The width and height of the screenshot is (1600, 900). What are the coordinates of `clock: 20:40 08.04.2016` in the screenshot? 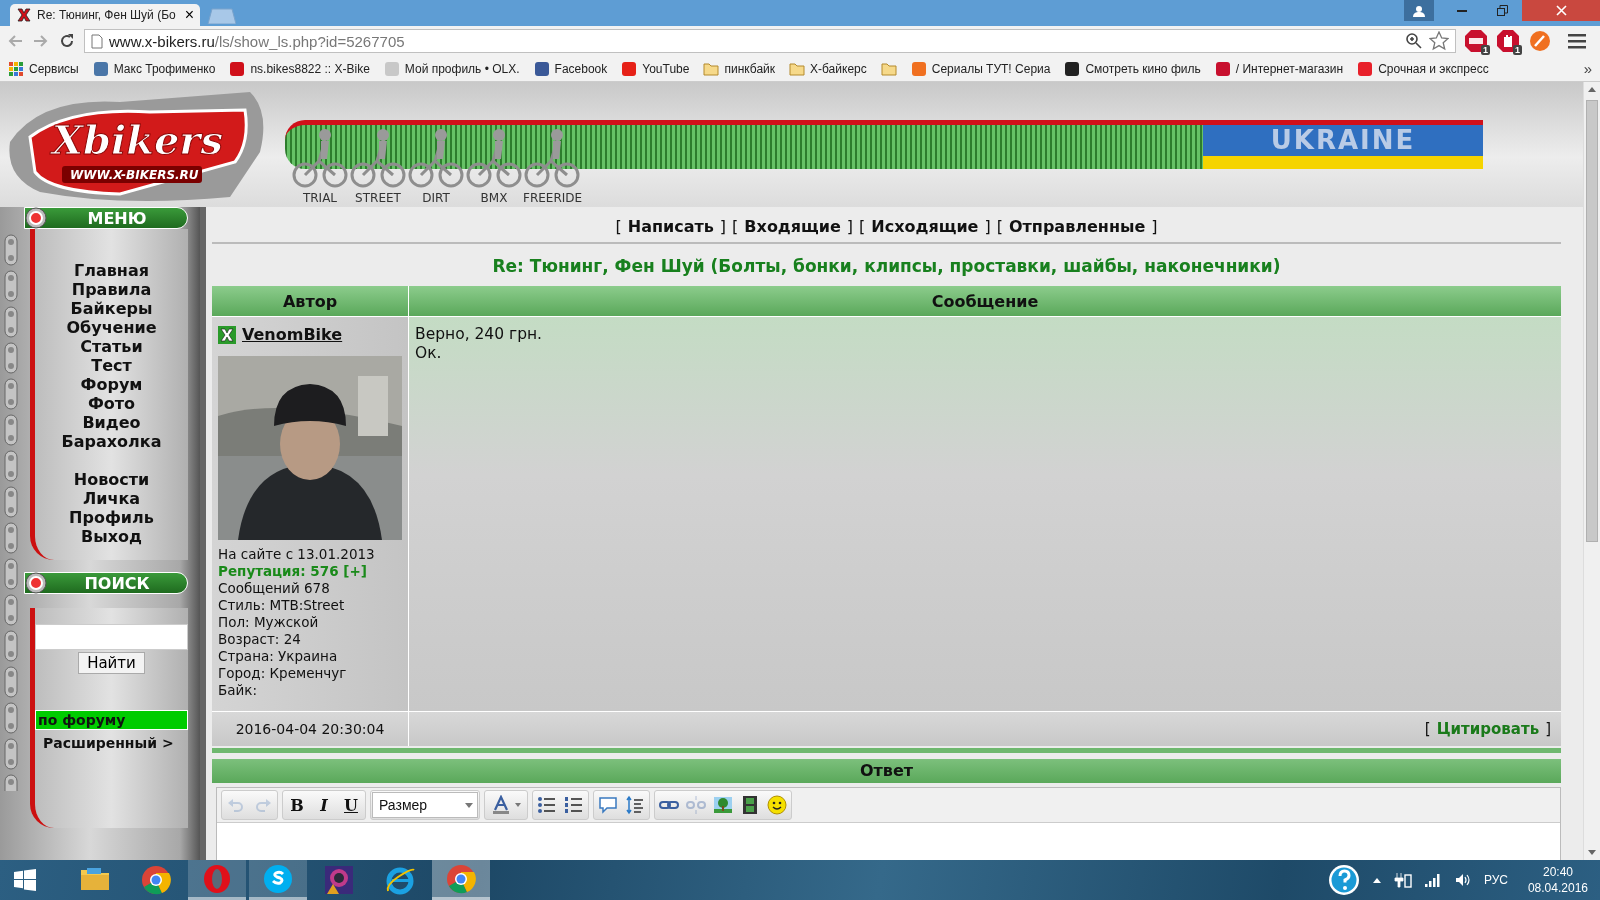 It's located at (1557, 880).